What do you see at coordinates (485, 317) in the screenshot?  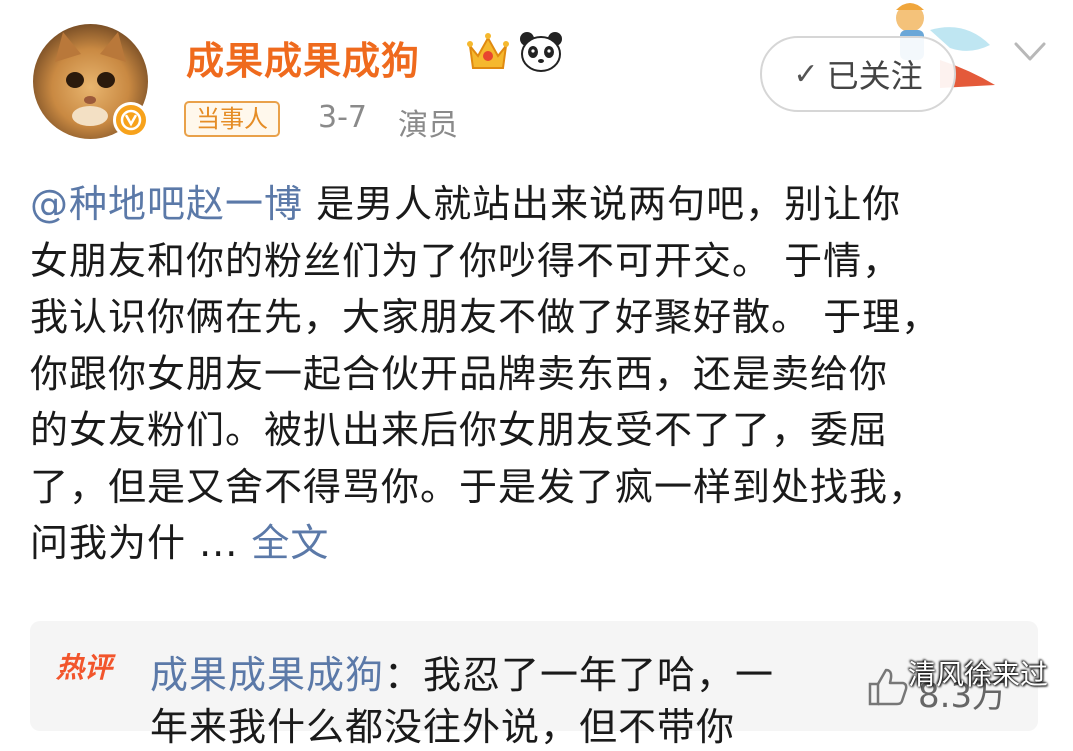 I see `post-line: 我认识你俩在先，大家朋友不做了好聚好散。 于理，` at bounding box center [485, 317].